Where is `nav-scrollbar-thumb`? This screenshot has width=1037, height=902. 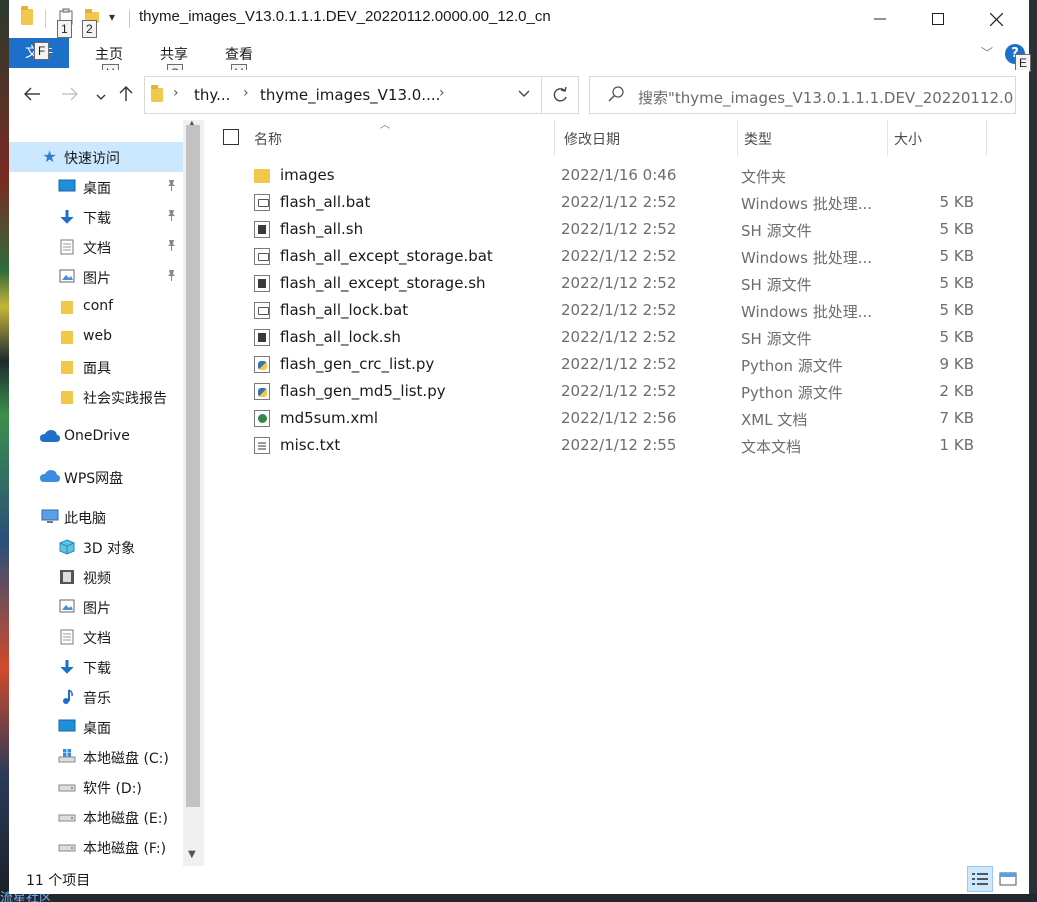 nav-scrollbar-thumb is located at coordinates (193, 466).